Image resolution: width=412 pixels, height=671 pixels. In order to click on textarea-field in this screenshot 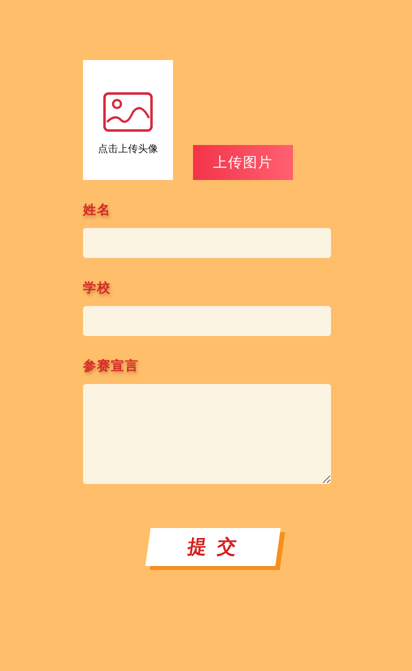, I will do `click(207, 434)`.